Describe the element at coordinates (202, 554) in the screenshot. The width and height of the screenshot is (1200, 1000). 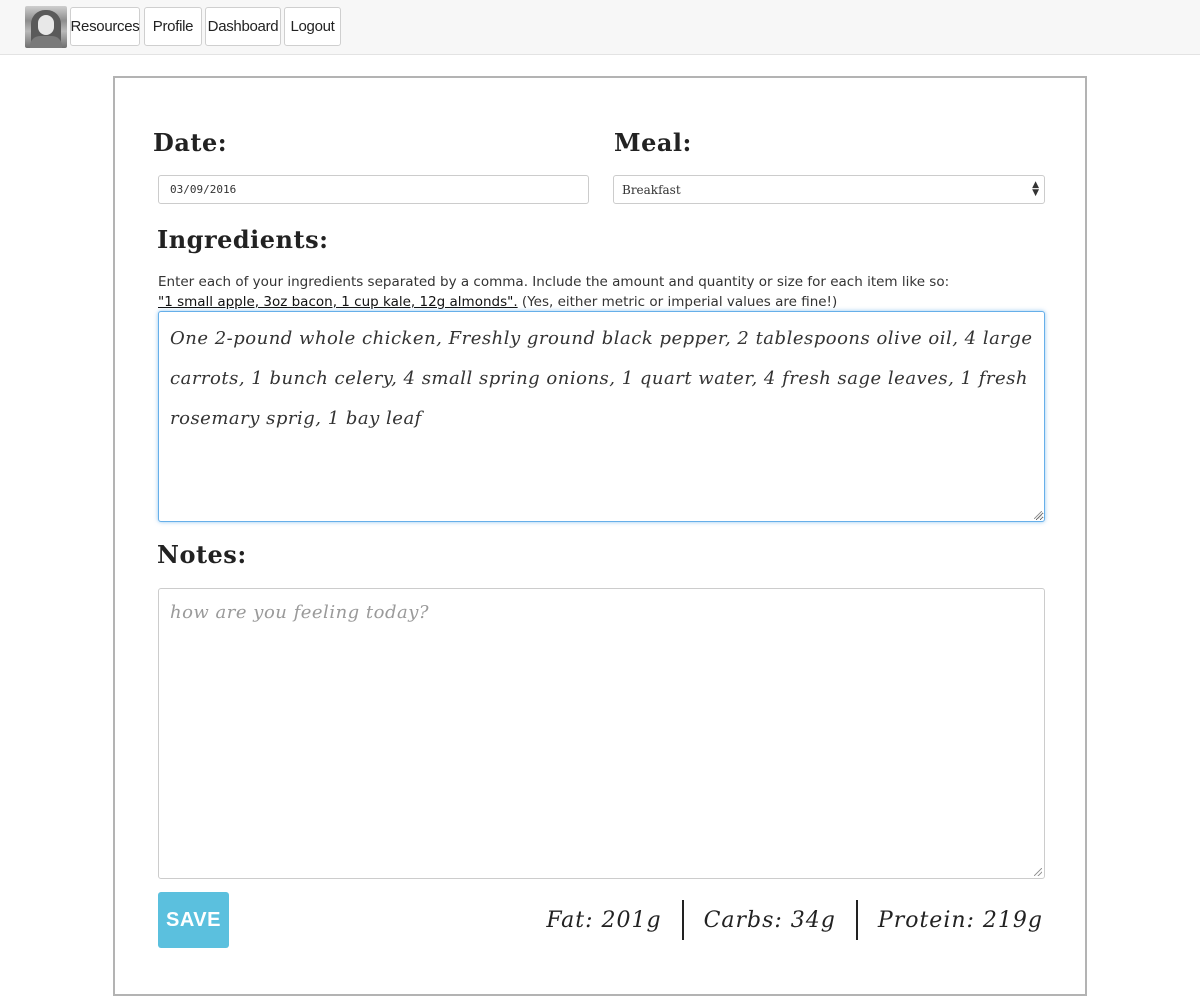
I see `notes-label: Notes:` at that location.